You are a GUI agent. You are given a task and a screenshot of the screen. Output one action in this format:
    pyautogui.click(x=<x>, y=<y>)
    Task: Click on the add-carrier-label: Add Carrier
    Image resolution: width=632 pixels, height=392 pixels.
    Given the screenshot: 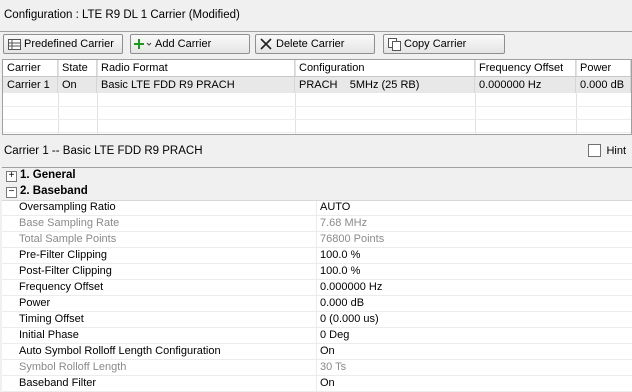 What is the action you would take?
    pyautogui.click(x=183, y=44)
    